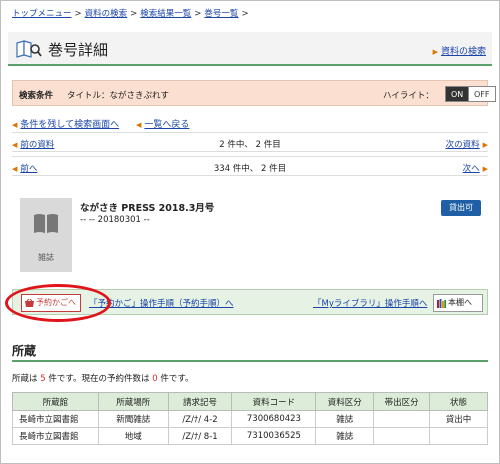 This screenshot has width=500, height=464. I want to click on keep-conditions-link-text: 条件を残して検索画面へ, so click(69, 125).